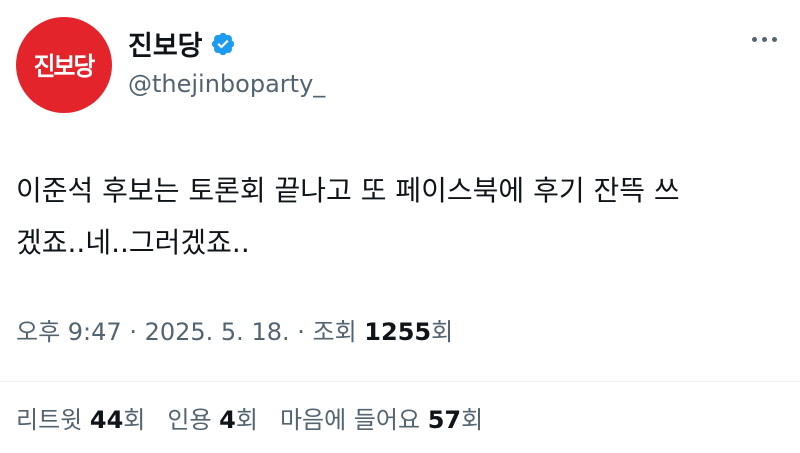 The width and height of the screenshot is (800, 453). I want to click on retweets-suffix: 회, so click(134, 420).